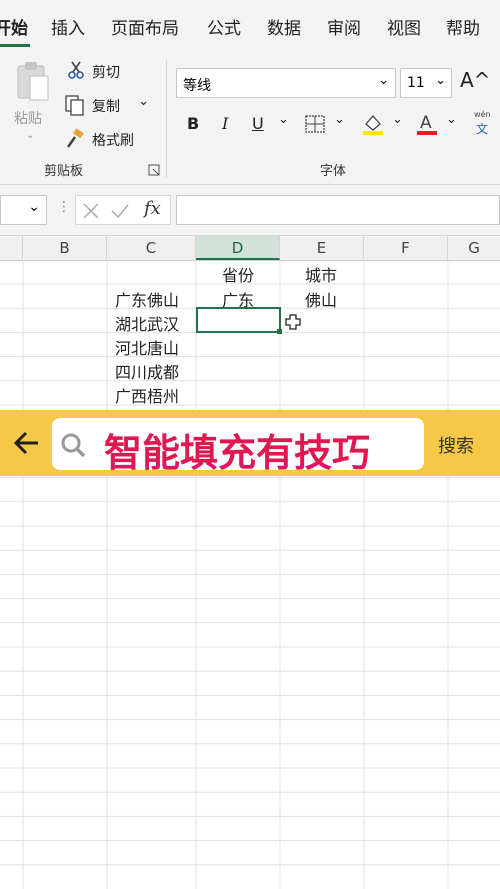 The image size is (500, 889). I want to click on phonetic-guide-button: wén 文, so click(485, 125).